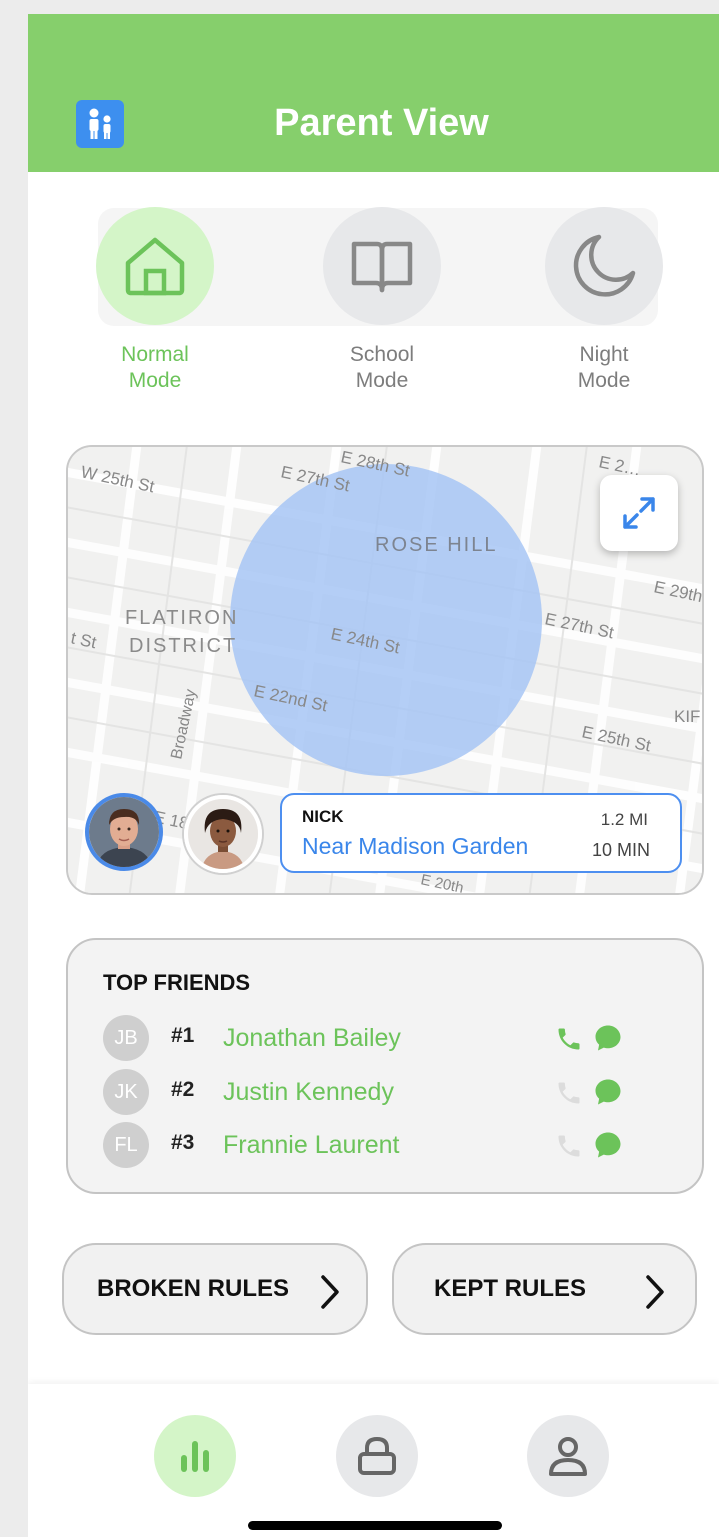  Describe the element at coordinates (386, 620) in the screenshot. I see `geofence-circle` at that location.